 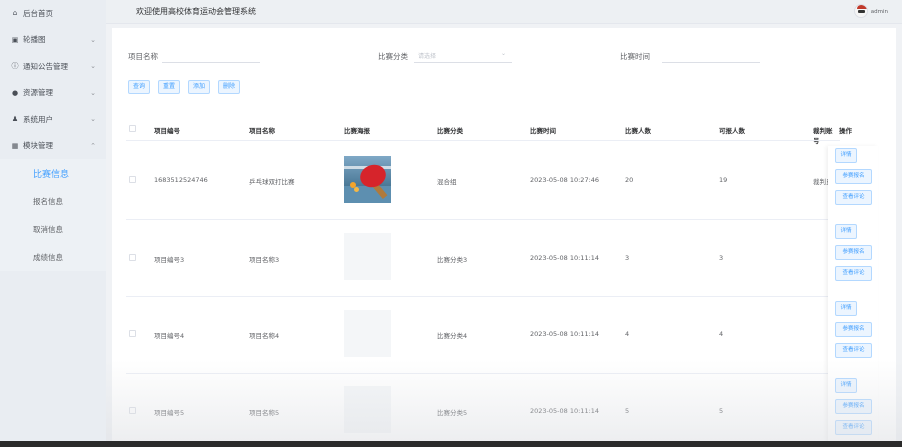 I want to click on sidebar-item-carousel: ▣ 轮播图 ⌄, so click(x=53, y=40).